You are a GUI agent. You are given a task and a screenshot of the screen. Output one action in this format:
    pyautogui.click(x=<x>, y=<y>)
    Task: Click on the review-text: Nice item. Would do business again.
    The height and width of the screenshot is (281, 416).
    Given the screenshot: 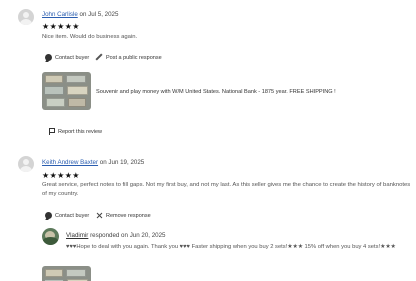 What is the action you would take?
    pyautogui.click(x=90, y=37)
    